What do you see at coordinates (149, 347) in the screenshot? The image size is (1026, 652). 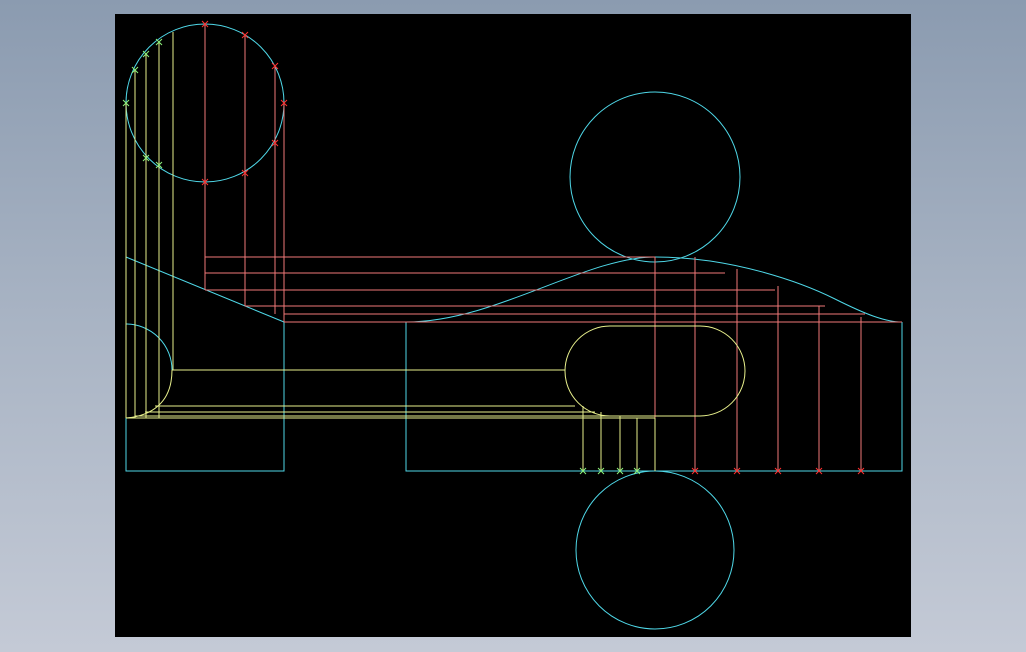 I see `left-quarter-arc` at bounding box center [149, 347].